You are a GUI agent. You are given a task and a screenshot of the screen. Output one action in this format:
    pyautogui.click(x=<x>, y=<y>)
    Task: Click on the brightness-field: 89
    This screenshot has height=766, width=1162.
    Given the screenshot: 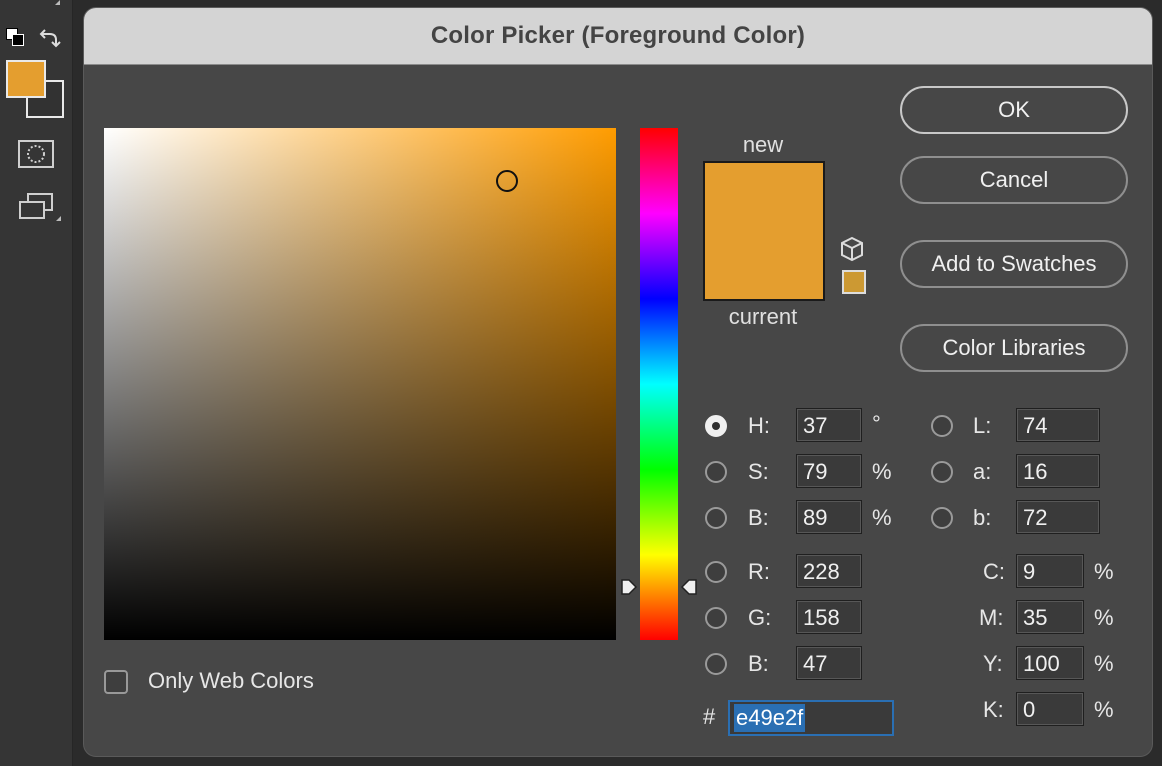 What is the action you would take?
    pyautogui.click(x=829, y=517)
    